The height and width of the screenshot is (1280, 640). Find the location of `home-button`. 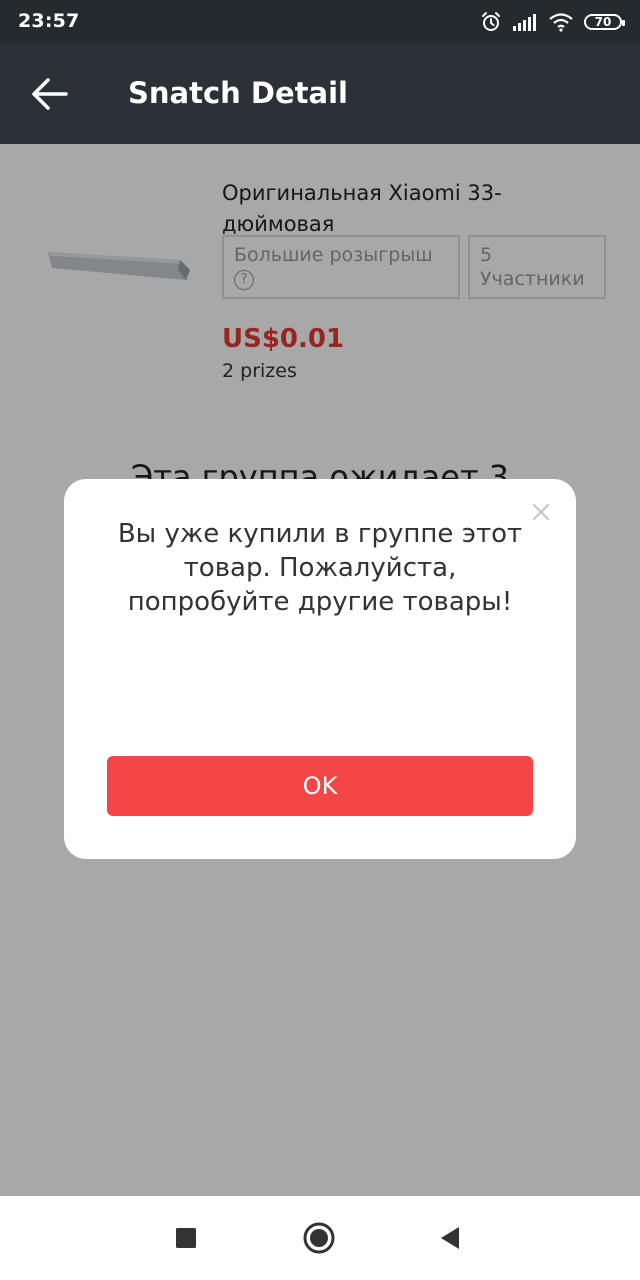

home-button is located at coordinates (319, 1238).